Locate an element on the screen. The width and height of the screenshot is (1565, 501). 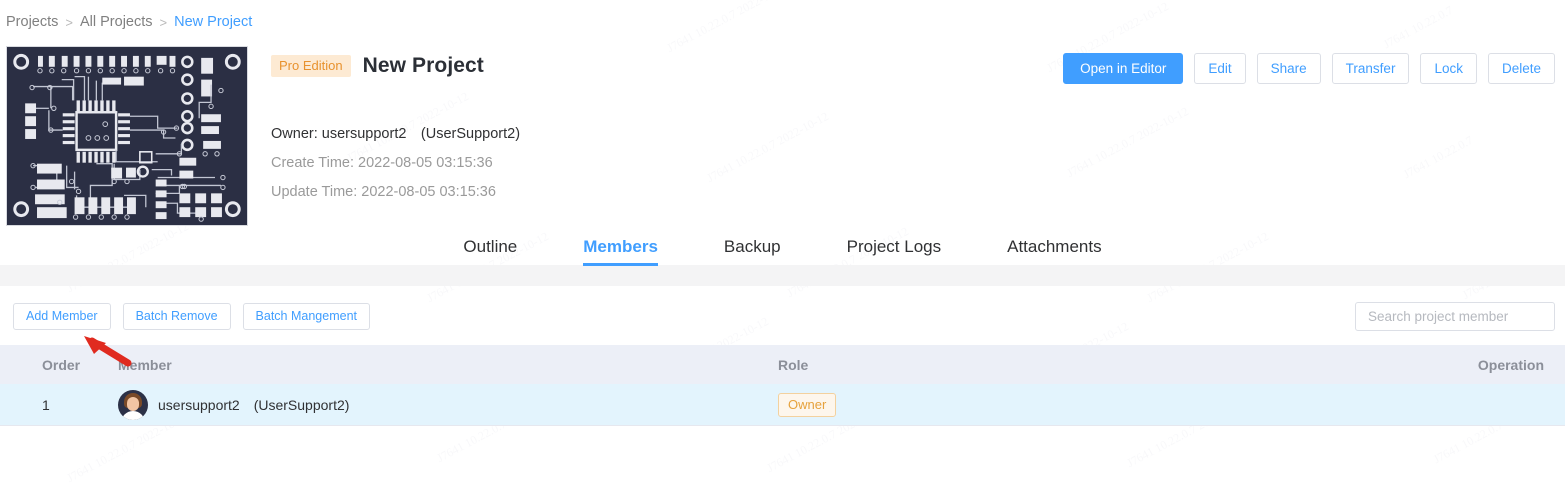
meta-owner-value: usersupport2 (UserSupport2) is located at coordinates (421, 134).